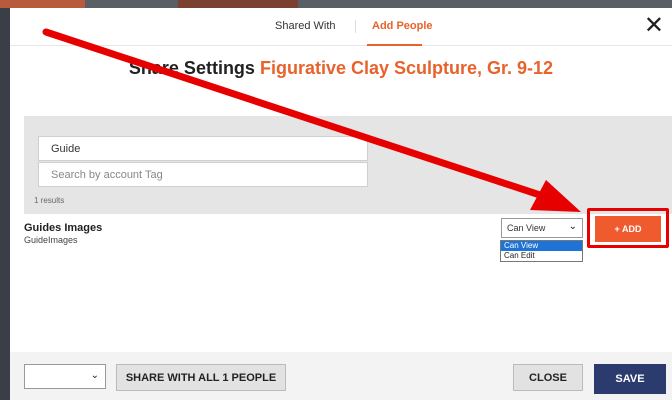  What do you see at coordinates (341, 27) in the screenshot?
I see `modal-header: Shared With Add People ✕` at bounding box center [341, 27].